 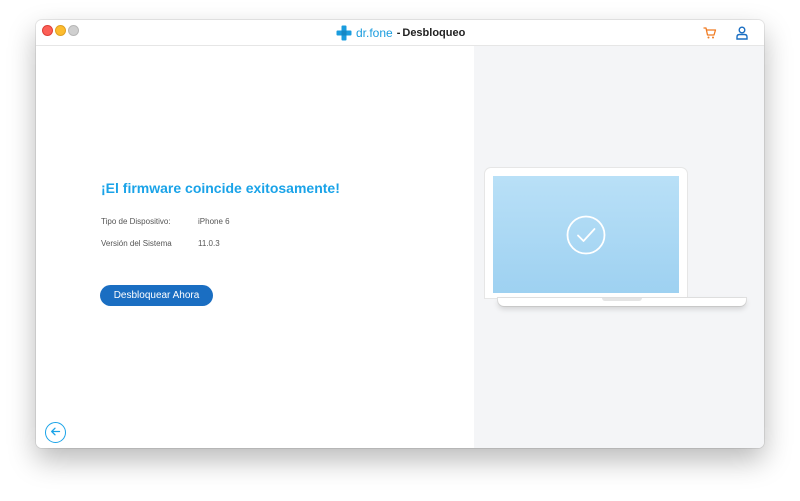 What do you see at coordinates (73, 30) in the screenshot?
I see `zoom-window-button` at bounding box center [73, 30].